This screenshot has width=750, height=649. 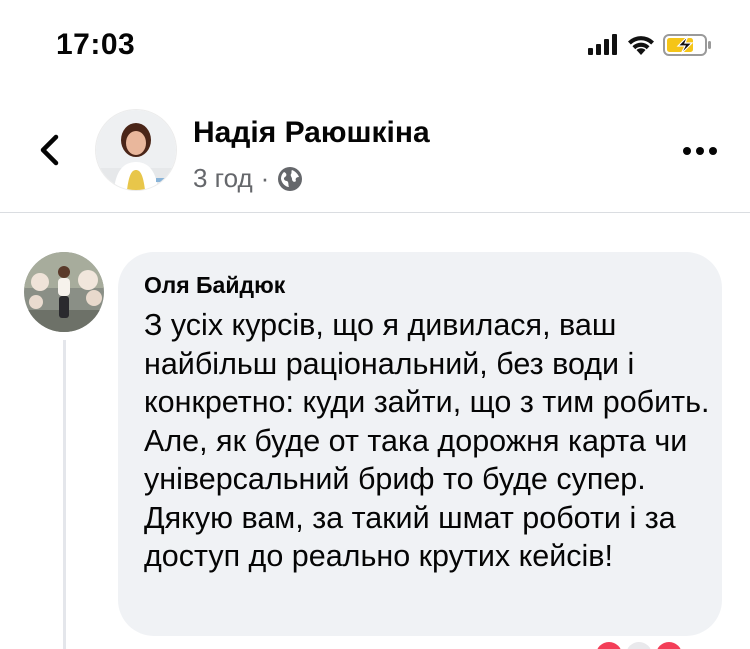 I want to click on commenter-name: Оля Байдюк, so click(x=422, y=285).